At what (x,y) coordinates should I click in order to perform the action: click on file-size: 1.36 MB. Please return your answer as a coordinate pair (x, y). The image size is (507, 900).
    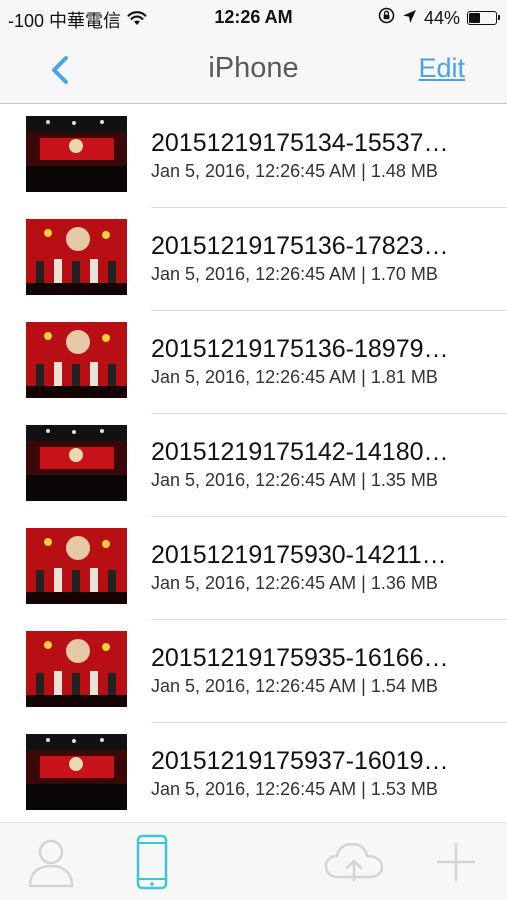
    Looking at the image, I should click on (404, 583).